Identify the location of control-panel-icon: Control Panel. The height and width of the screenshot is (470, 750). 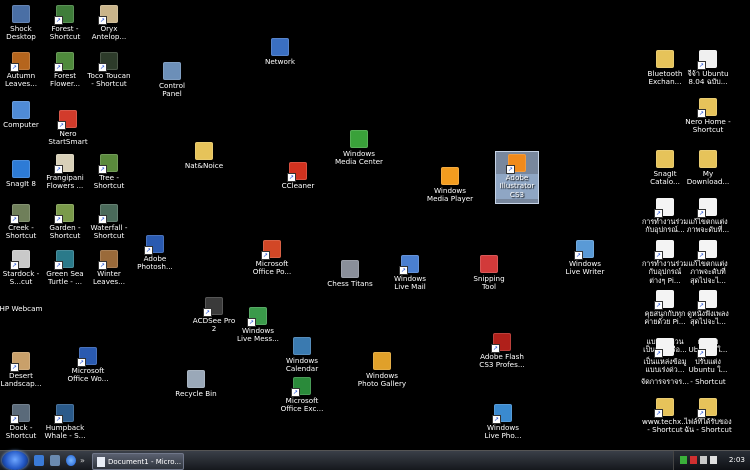
(172, 80).